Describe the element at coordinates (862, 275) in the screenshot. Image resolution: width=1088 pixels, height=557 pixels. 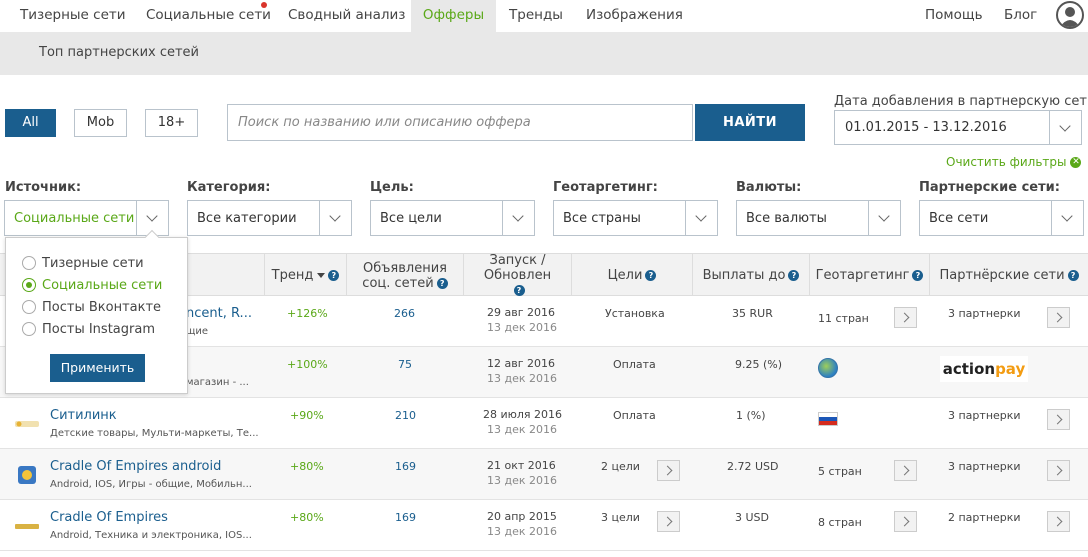
I see `column-header-geo-label: Геотаргетинг` at that location.